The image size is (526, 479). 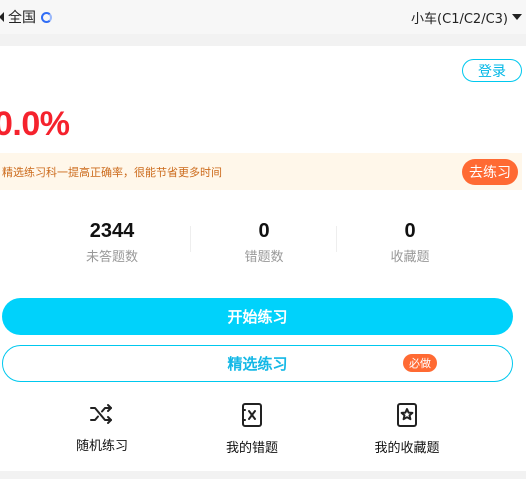 I want to click on tool-label: 我的收藏题, so click(x=407, y=448).